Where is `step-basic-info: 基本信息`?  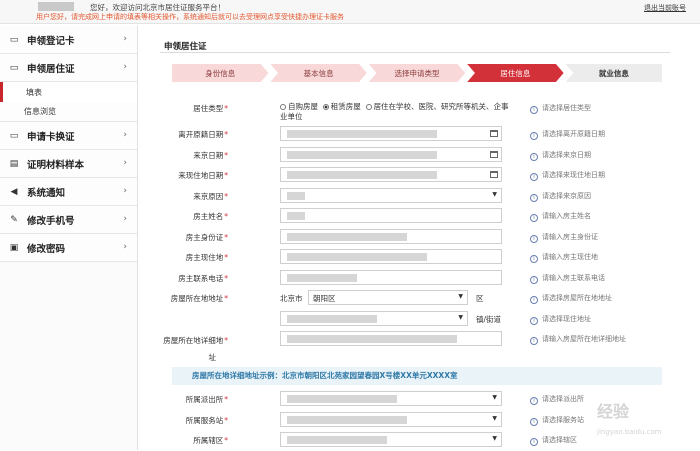
step-basic-info: 基本信息 is located at coordinates (318, 73).